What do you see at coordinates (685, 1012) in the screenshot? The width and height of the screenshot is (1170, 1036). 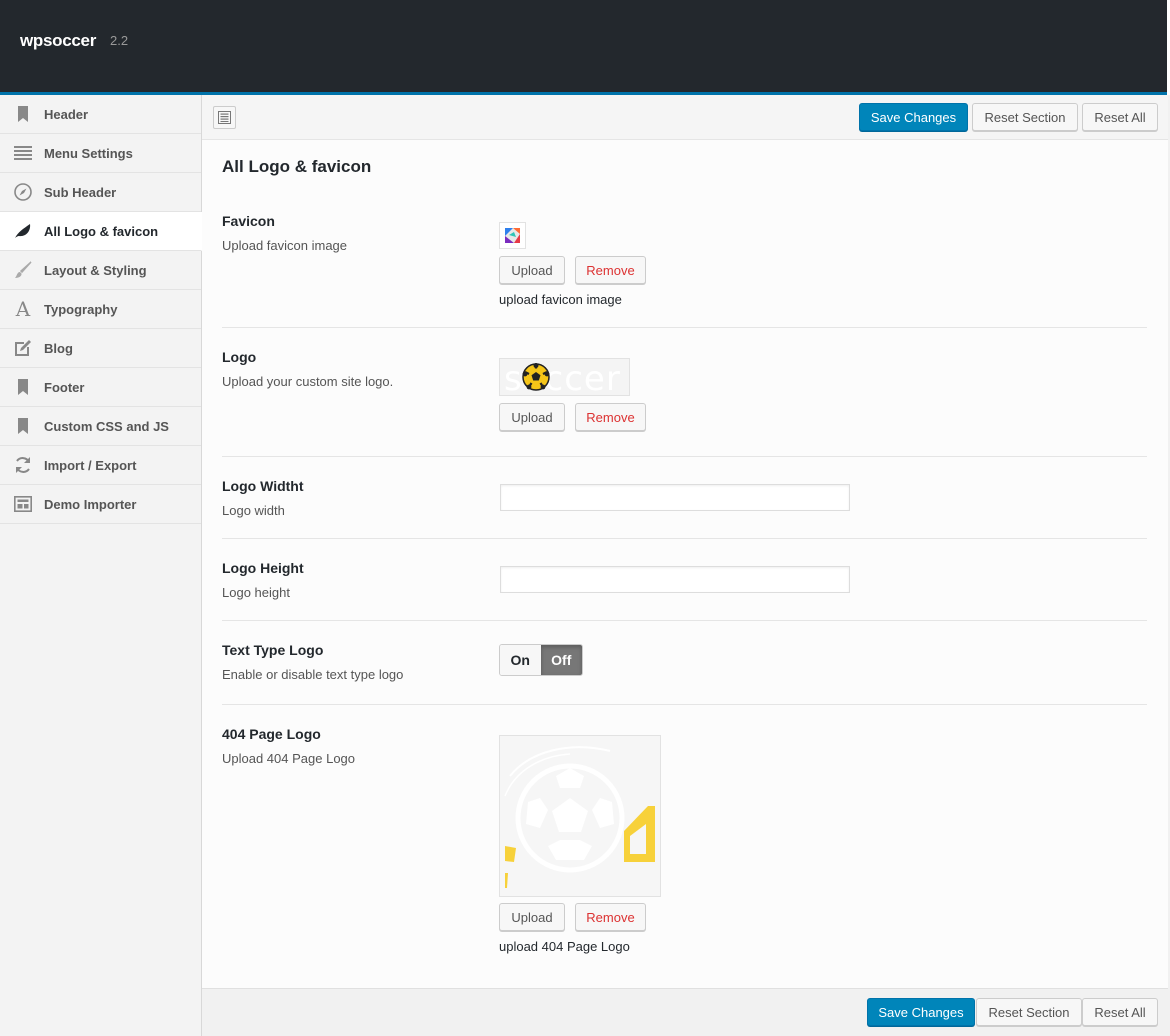 I see `options-footer-bar: Save Changes Reset Section Reset All` at bounding box center [685, 1012].